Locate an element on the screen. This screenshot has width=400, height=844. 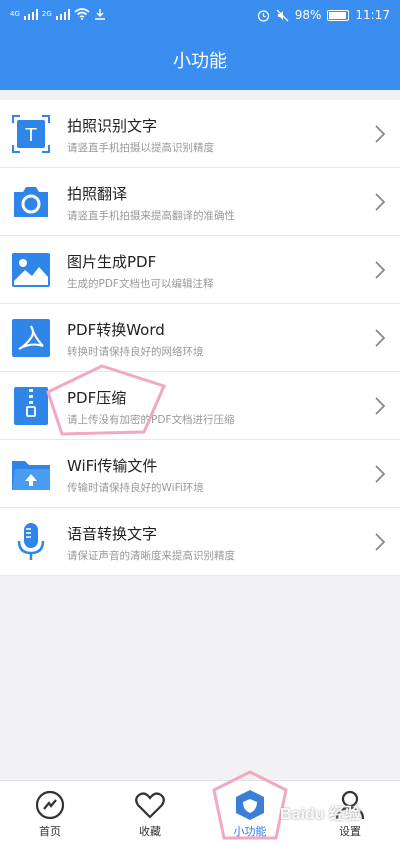
wifi-icon is located at coordinates (82, 14).